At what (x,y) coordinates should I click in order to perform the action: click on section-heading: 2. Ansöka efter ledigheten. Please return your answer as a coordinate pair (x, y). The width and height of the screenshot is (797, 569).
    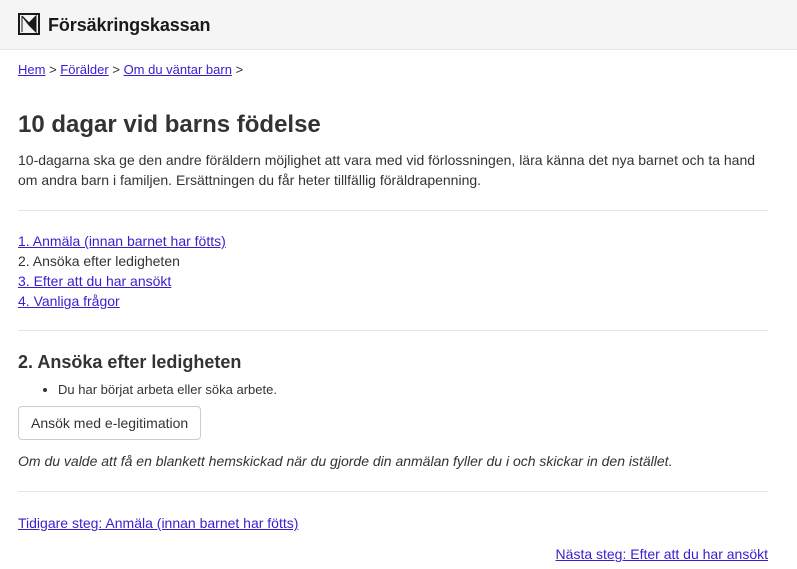
    Looking at the image, I should click on (130, 362).